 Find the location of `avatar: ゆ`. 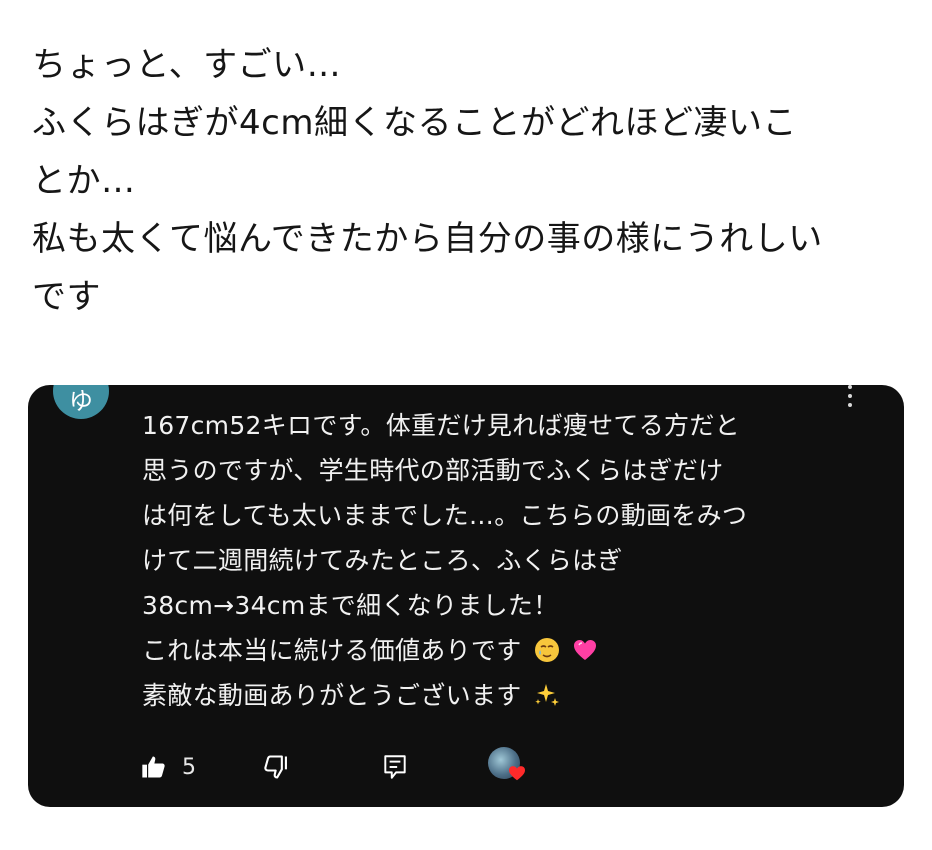

avatar: ゆ is located at coordinates (81, 402).